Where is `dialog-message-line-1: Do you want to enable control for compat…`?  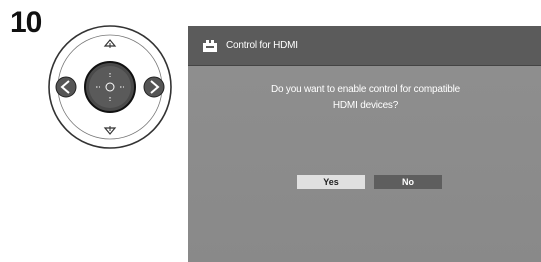 dialog-message-line-1: Do you want to enable control for compat… is located at coordinates (365, 89).